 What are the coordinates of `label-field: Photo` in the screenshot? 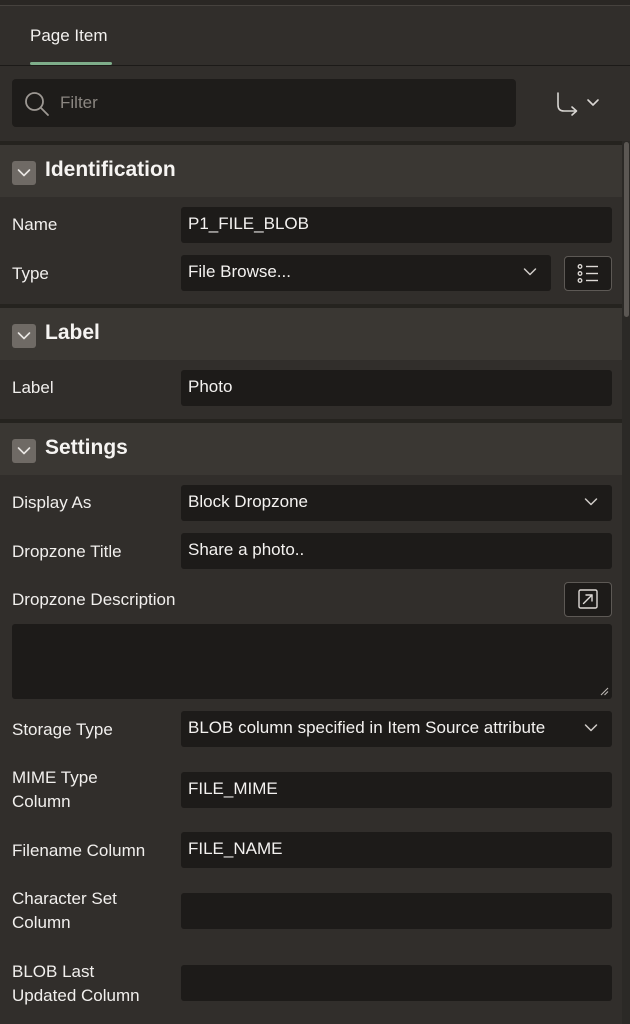 It's located at (396, 388).